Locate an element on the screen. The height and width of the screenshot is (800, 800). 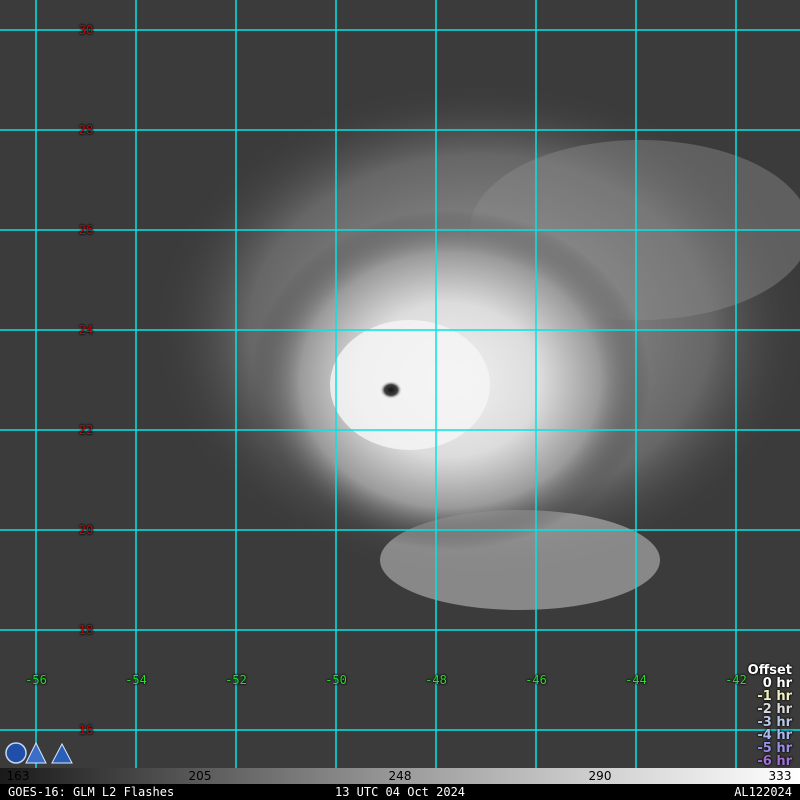
colorbar-tick: 163 is located at coordinates (18, 776).